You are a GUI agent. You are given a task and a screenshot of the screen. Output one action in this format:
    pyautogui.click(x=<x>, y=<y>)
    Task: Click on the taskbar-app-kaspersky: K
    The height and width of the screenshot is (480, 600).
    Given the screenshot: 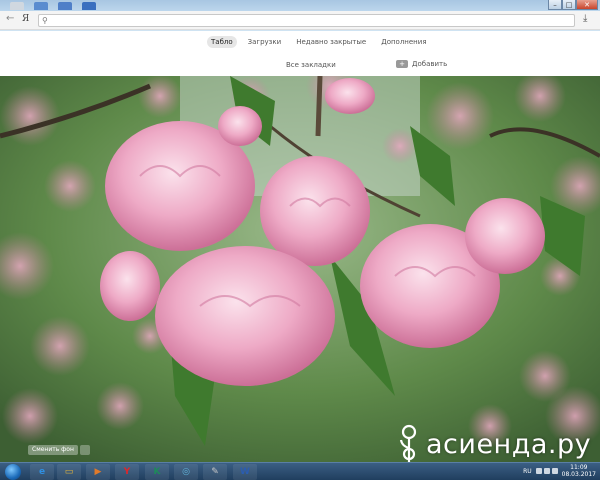 What is the action you would take?
    pyautogui.click(x=157, y=472)
    